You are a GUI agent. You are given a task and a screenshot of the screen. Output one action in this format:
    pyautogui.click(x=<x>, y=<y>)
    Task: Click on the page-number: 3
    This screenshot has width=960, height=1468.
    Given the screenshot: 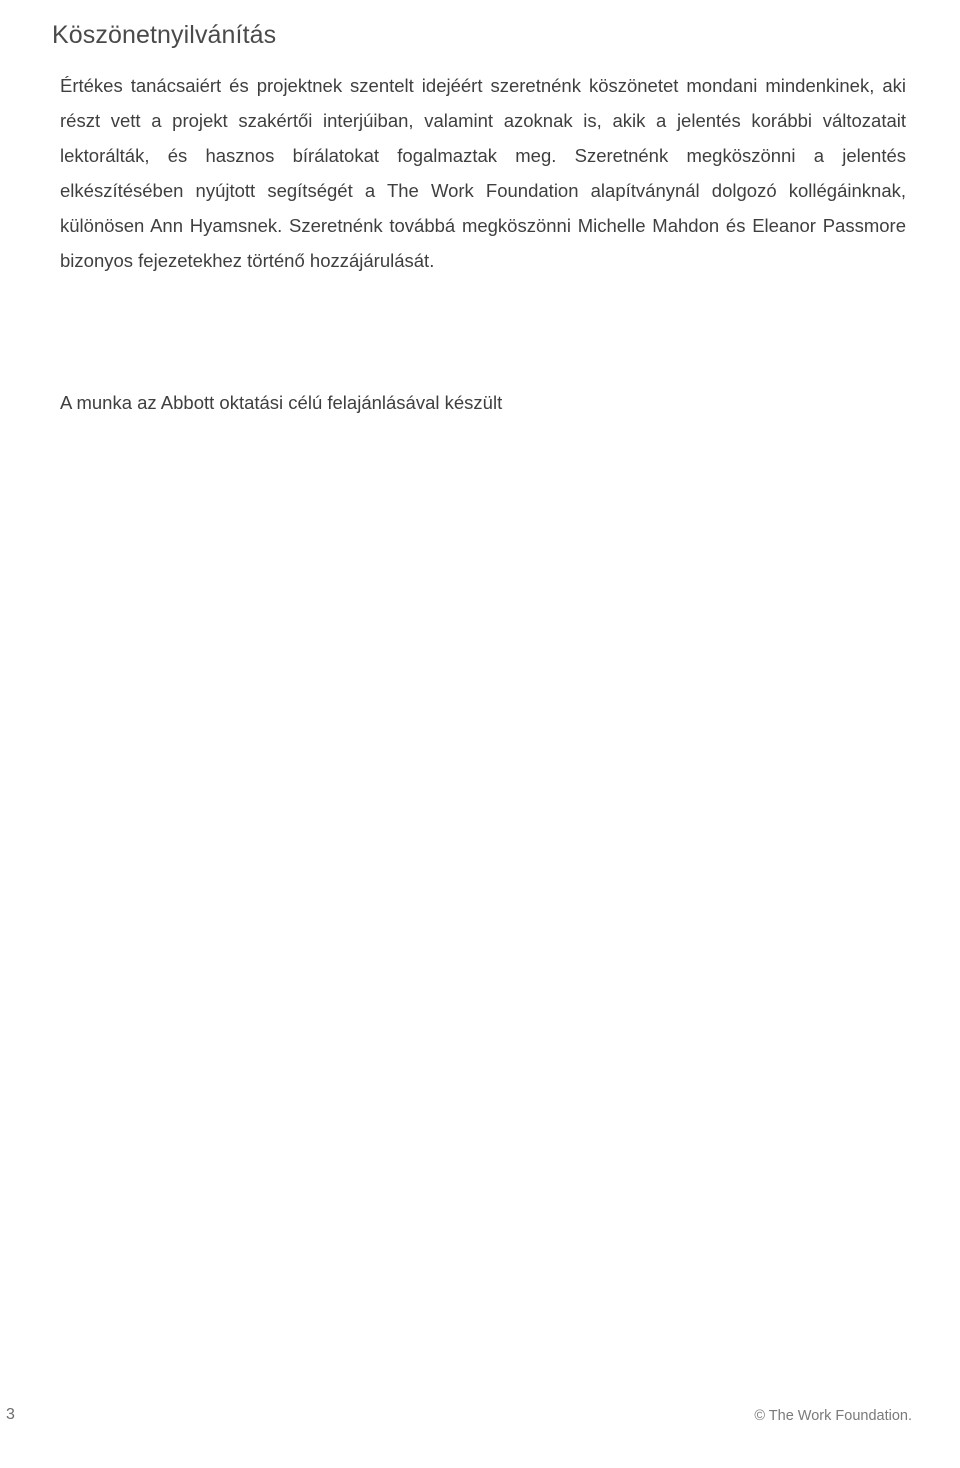 What is the action you would take?
    pyautogui.click(x=10, y=1414)
    